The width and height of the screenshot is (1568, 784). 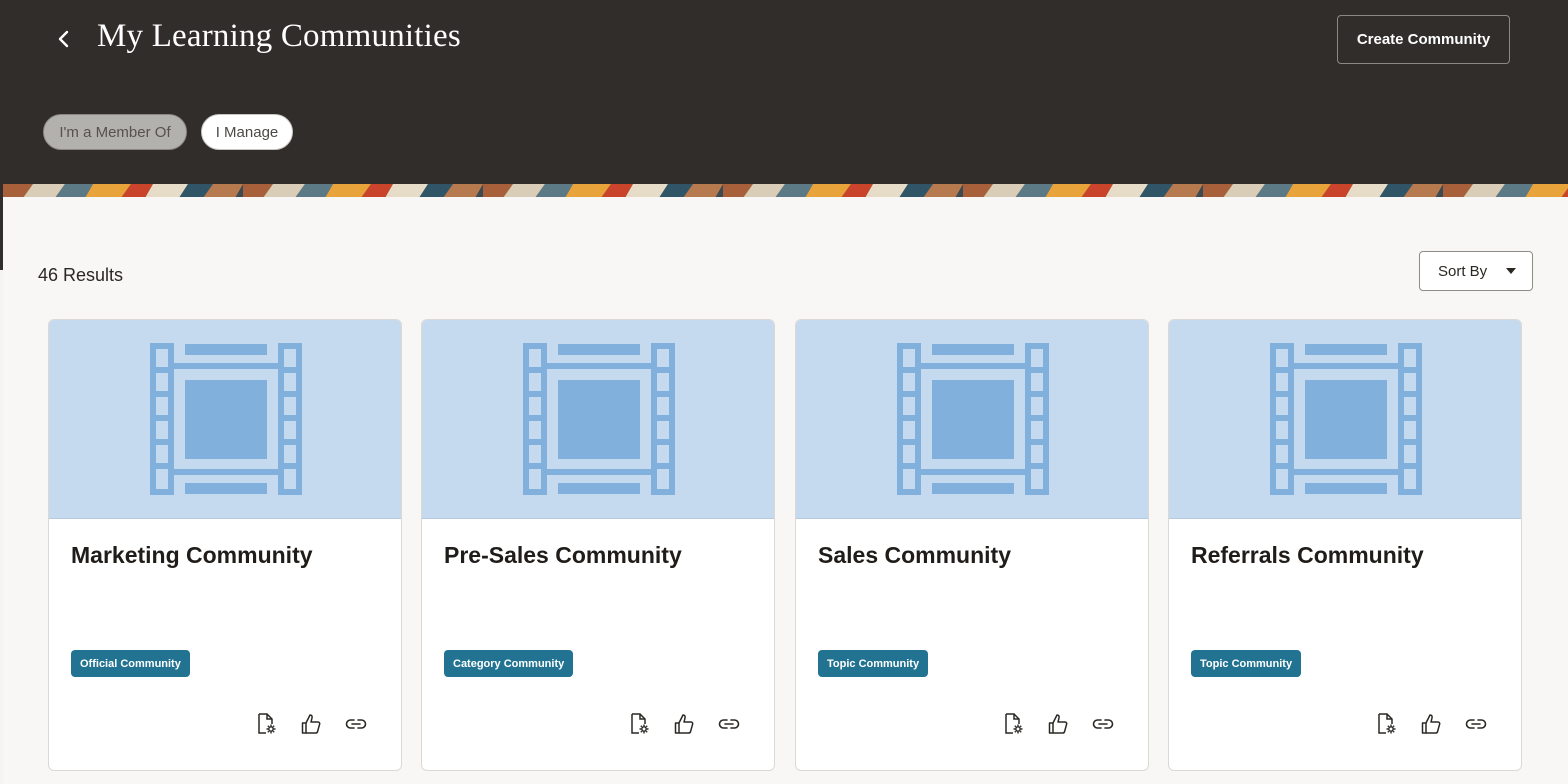 I want to click on chevron-left-icon, so click(x=63, y=39).